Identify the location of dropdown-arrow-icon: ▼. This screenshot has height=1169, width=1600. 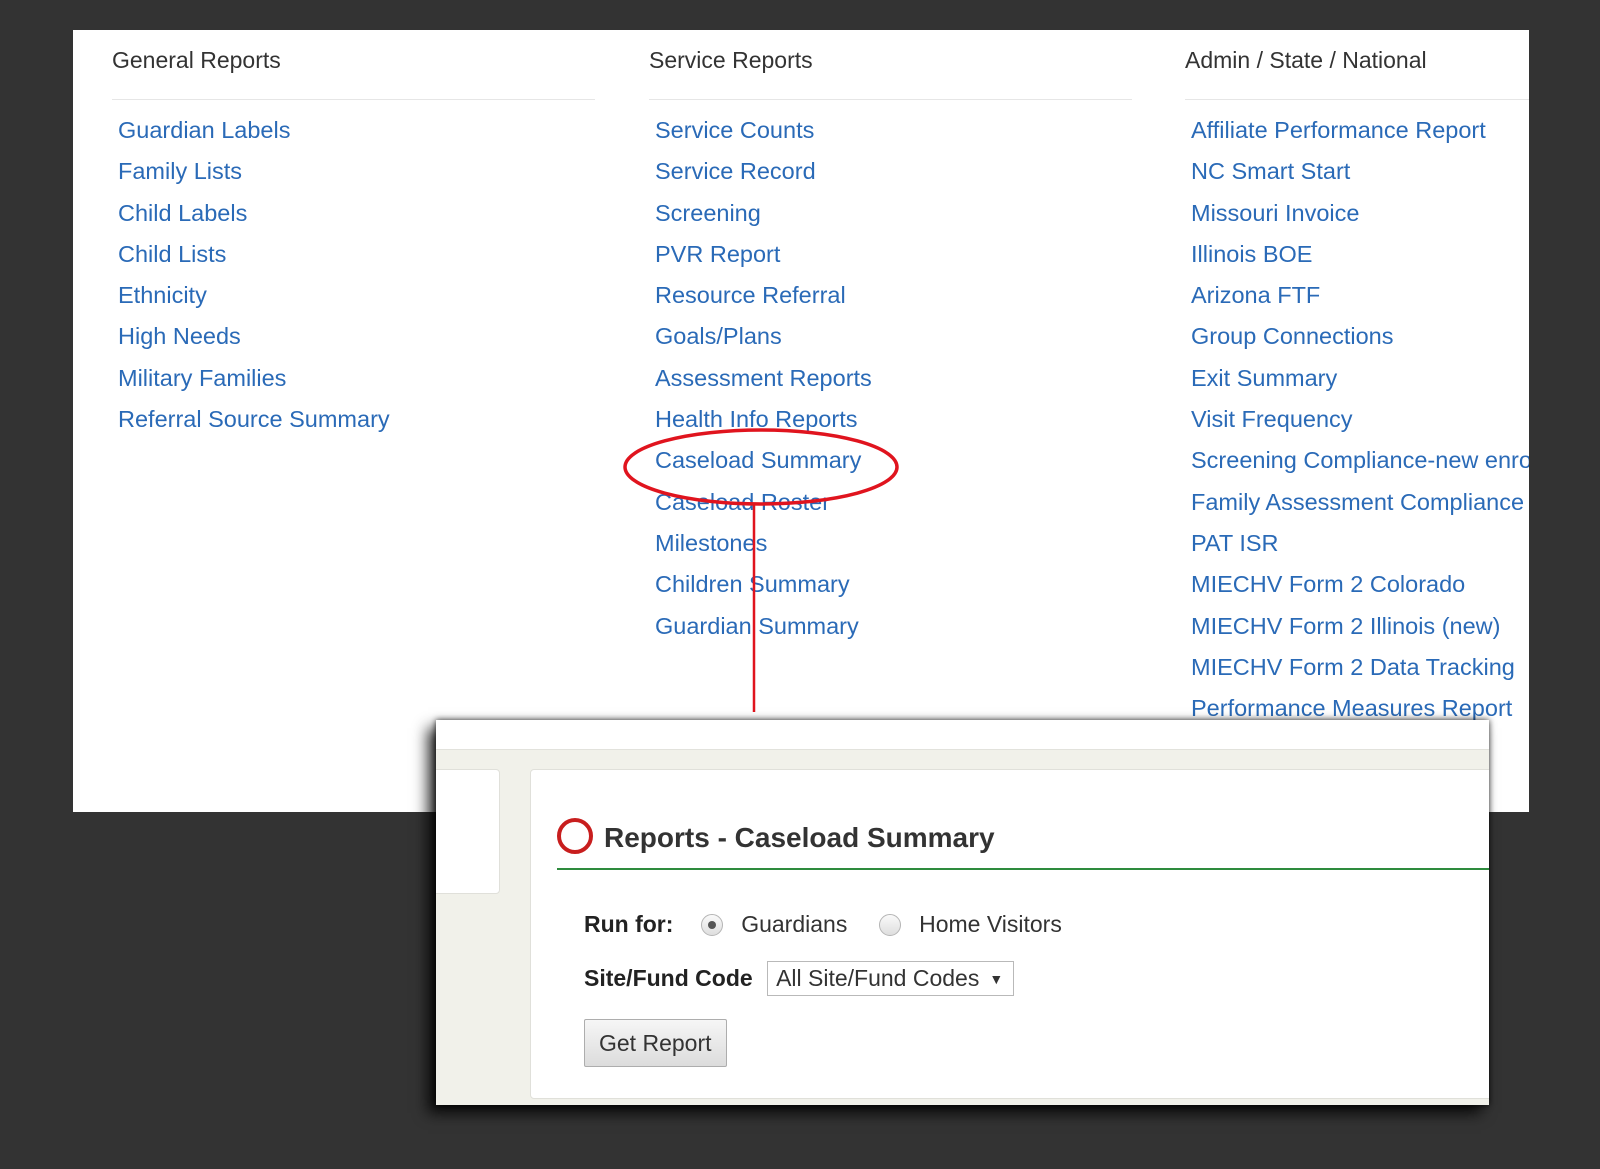
(996, 979).